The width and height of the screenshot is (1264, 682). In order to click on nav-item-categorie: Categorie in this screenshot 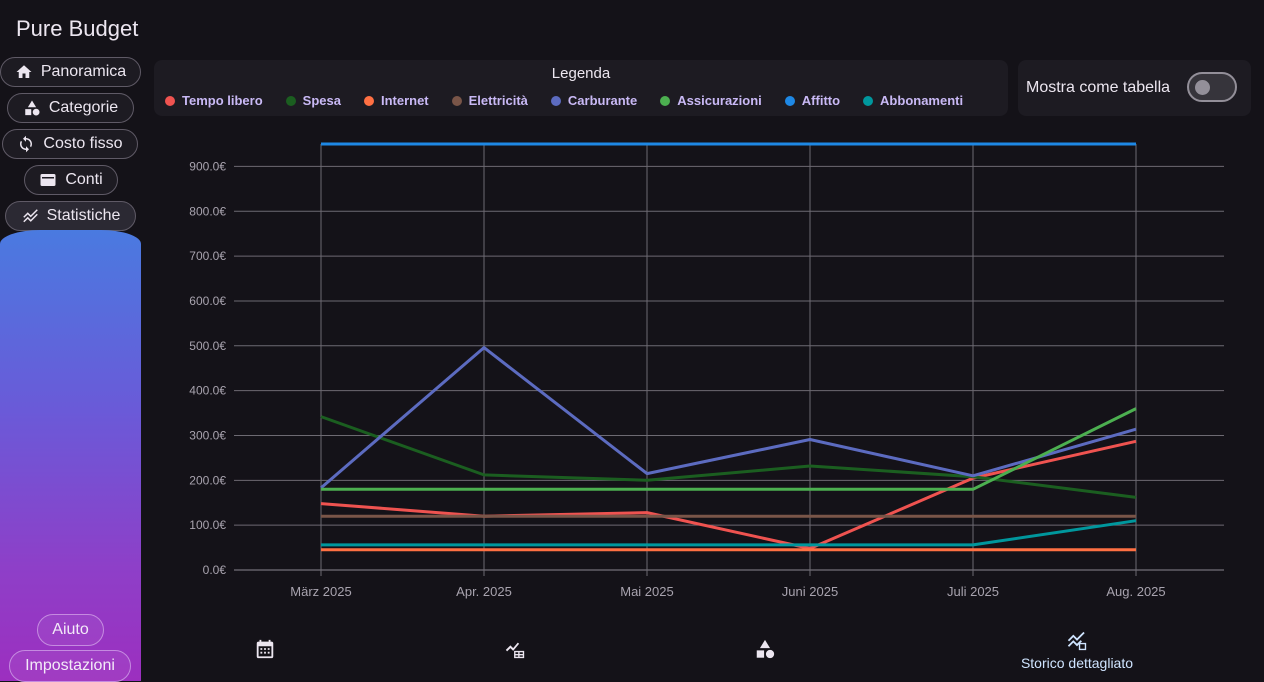, I will do `click(70, 108)`.